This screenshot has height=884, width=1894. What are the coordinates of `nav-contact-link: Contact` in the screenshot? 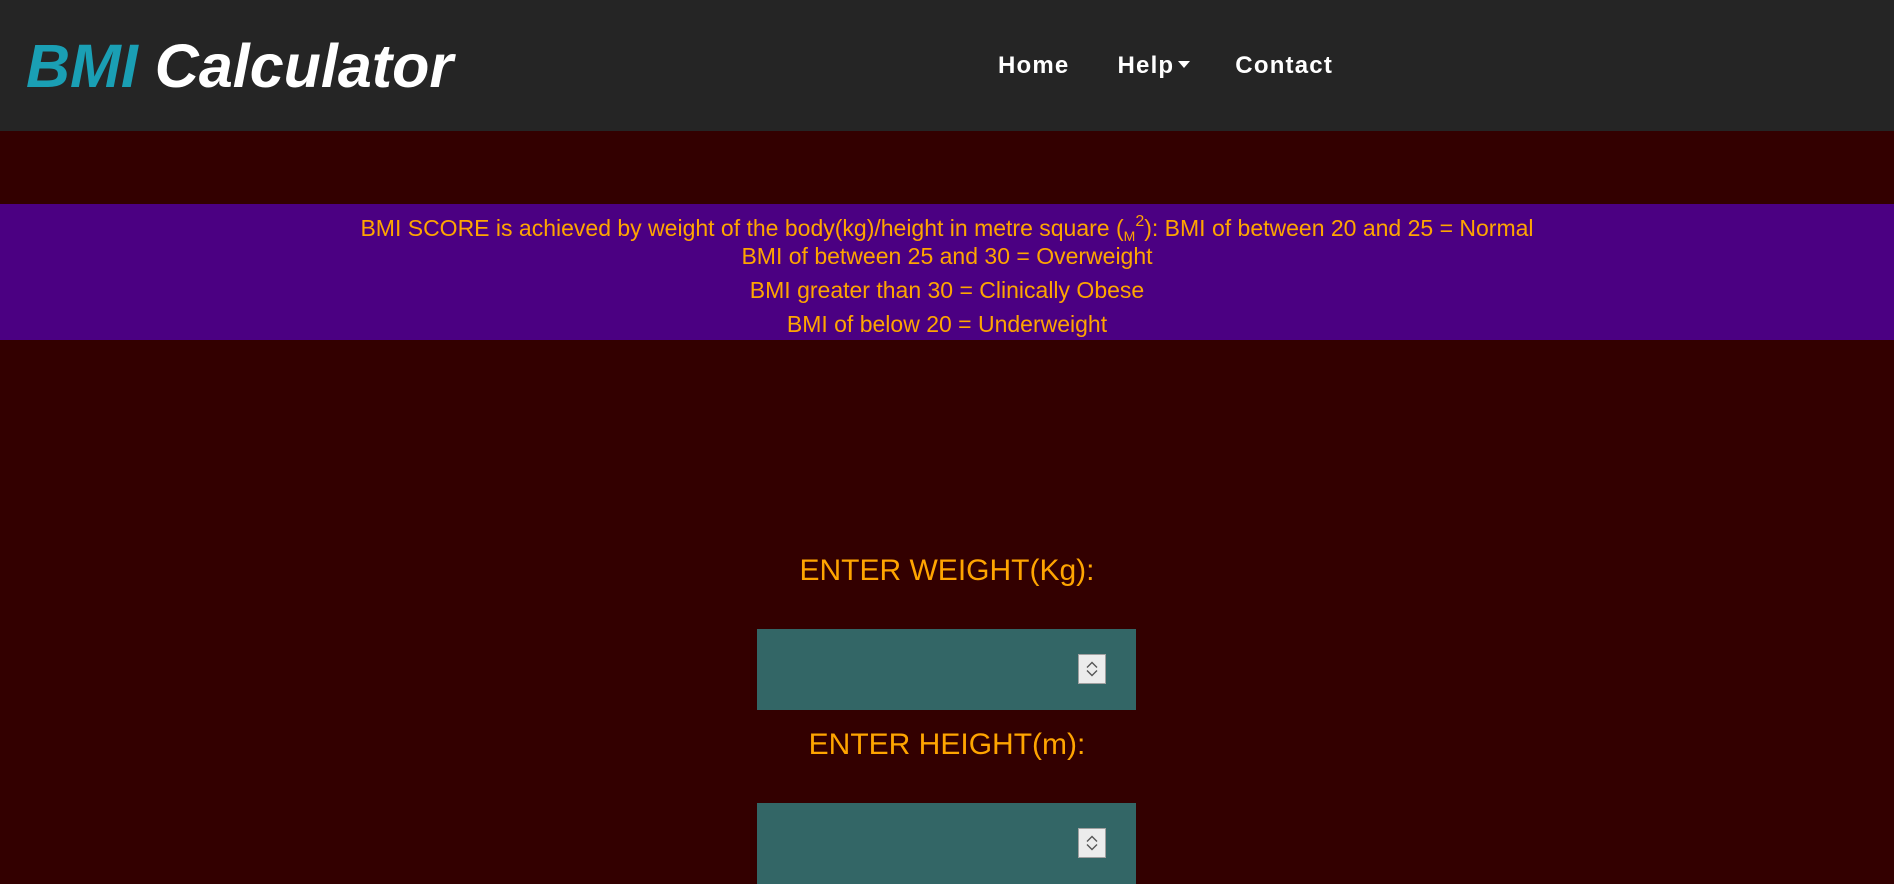 It's located at (1284, 66).